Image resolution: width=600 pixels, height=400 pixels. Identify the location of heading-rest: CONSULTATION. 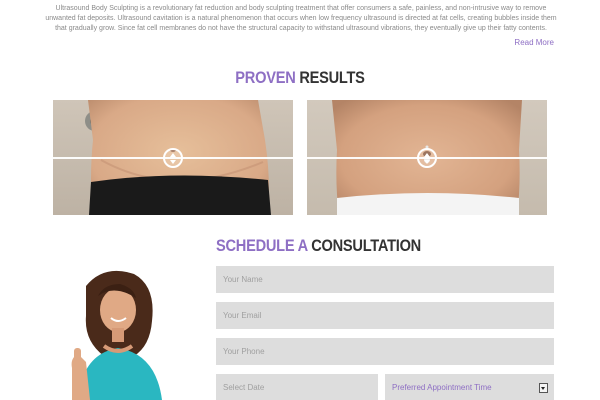
(366, 245).